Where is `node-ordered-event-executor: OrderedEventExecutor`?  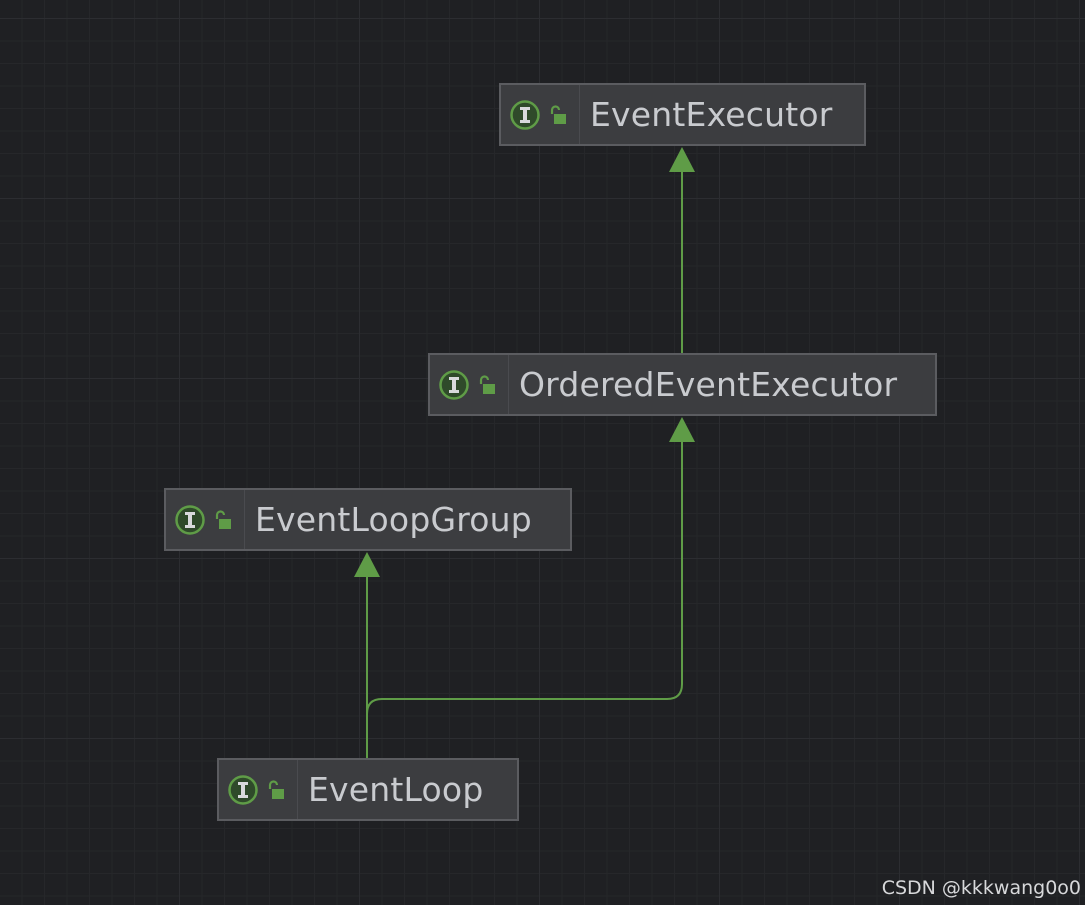
node-ordered-event-executor: OrderedEventExecutor is located at coordinates (682, 384).